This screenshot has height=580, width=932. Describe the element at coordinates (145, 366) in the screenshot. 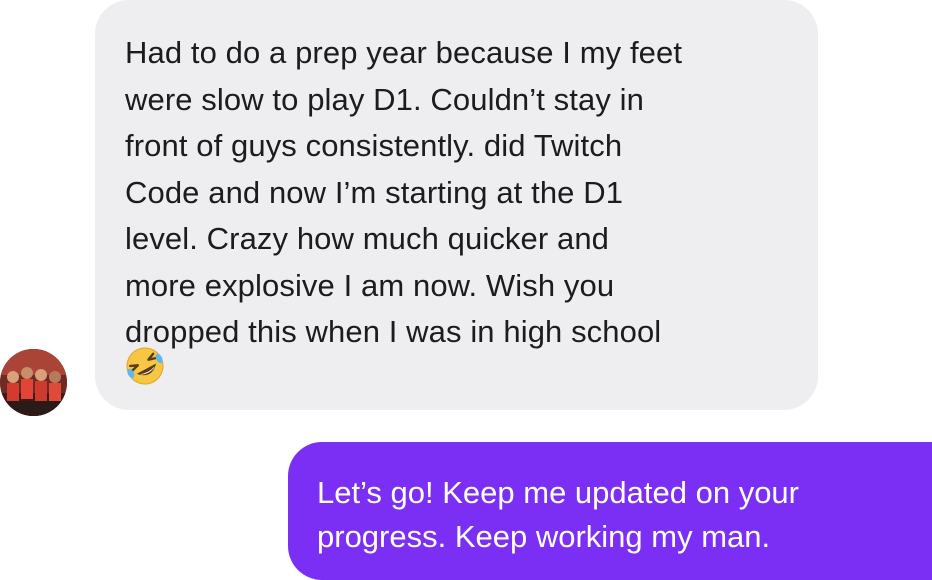

I see `rolling-on-the-floor-laughing-emoji-icon` at that location.